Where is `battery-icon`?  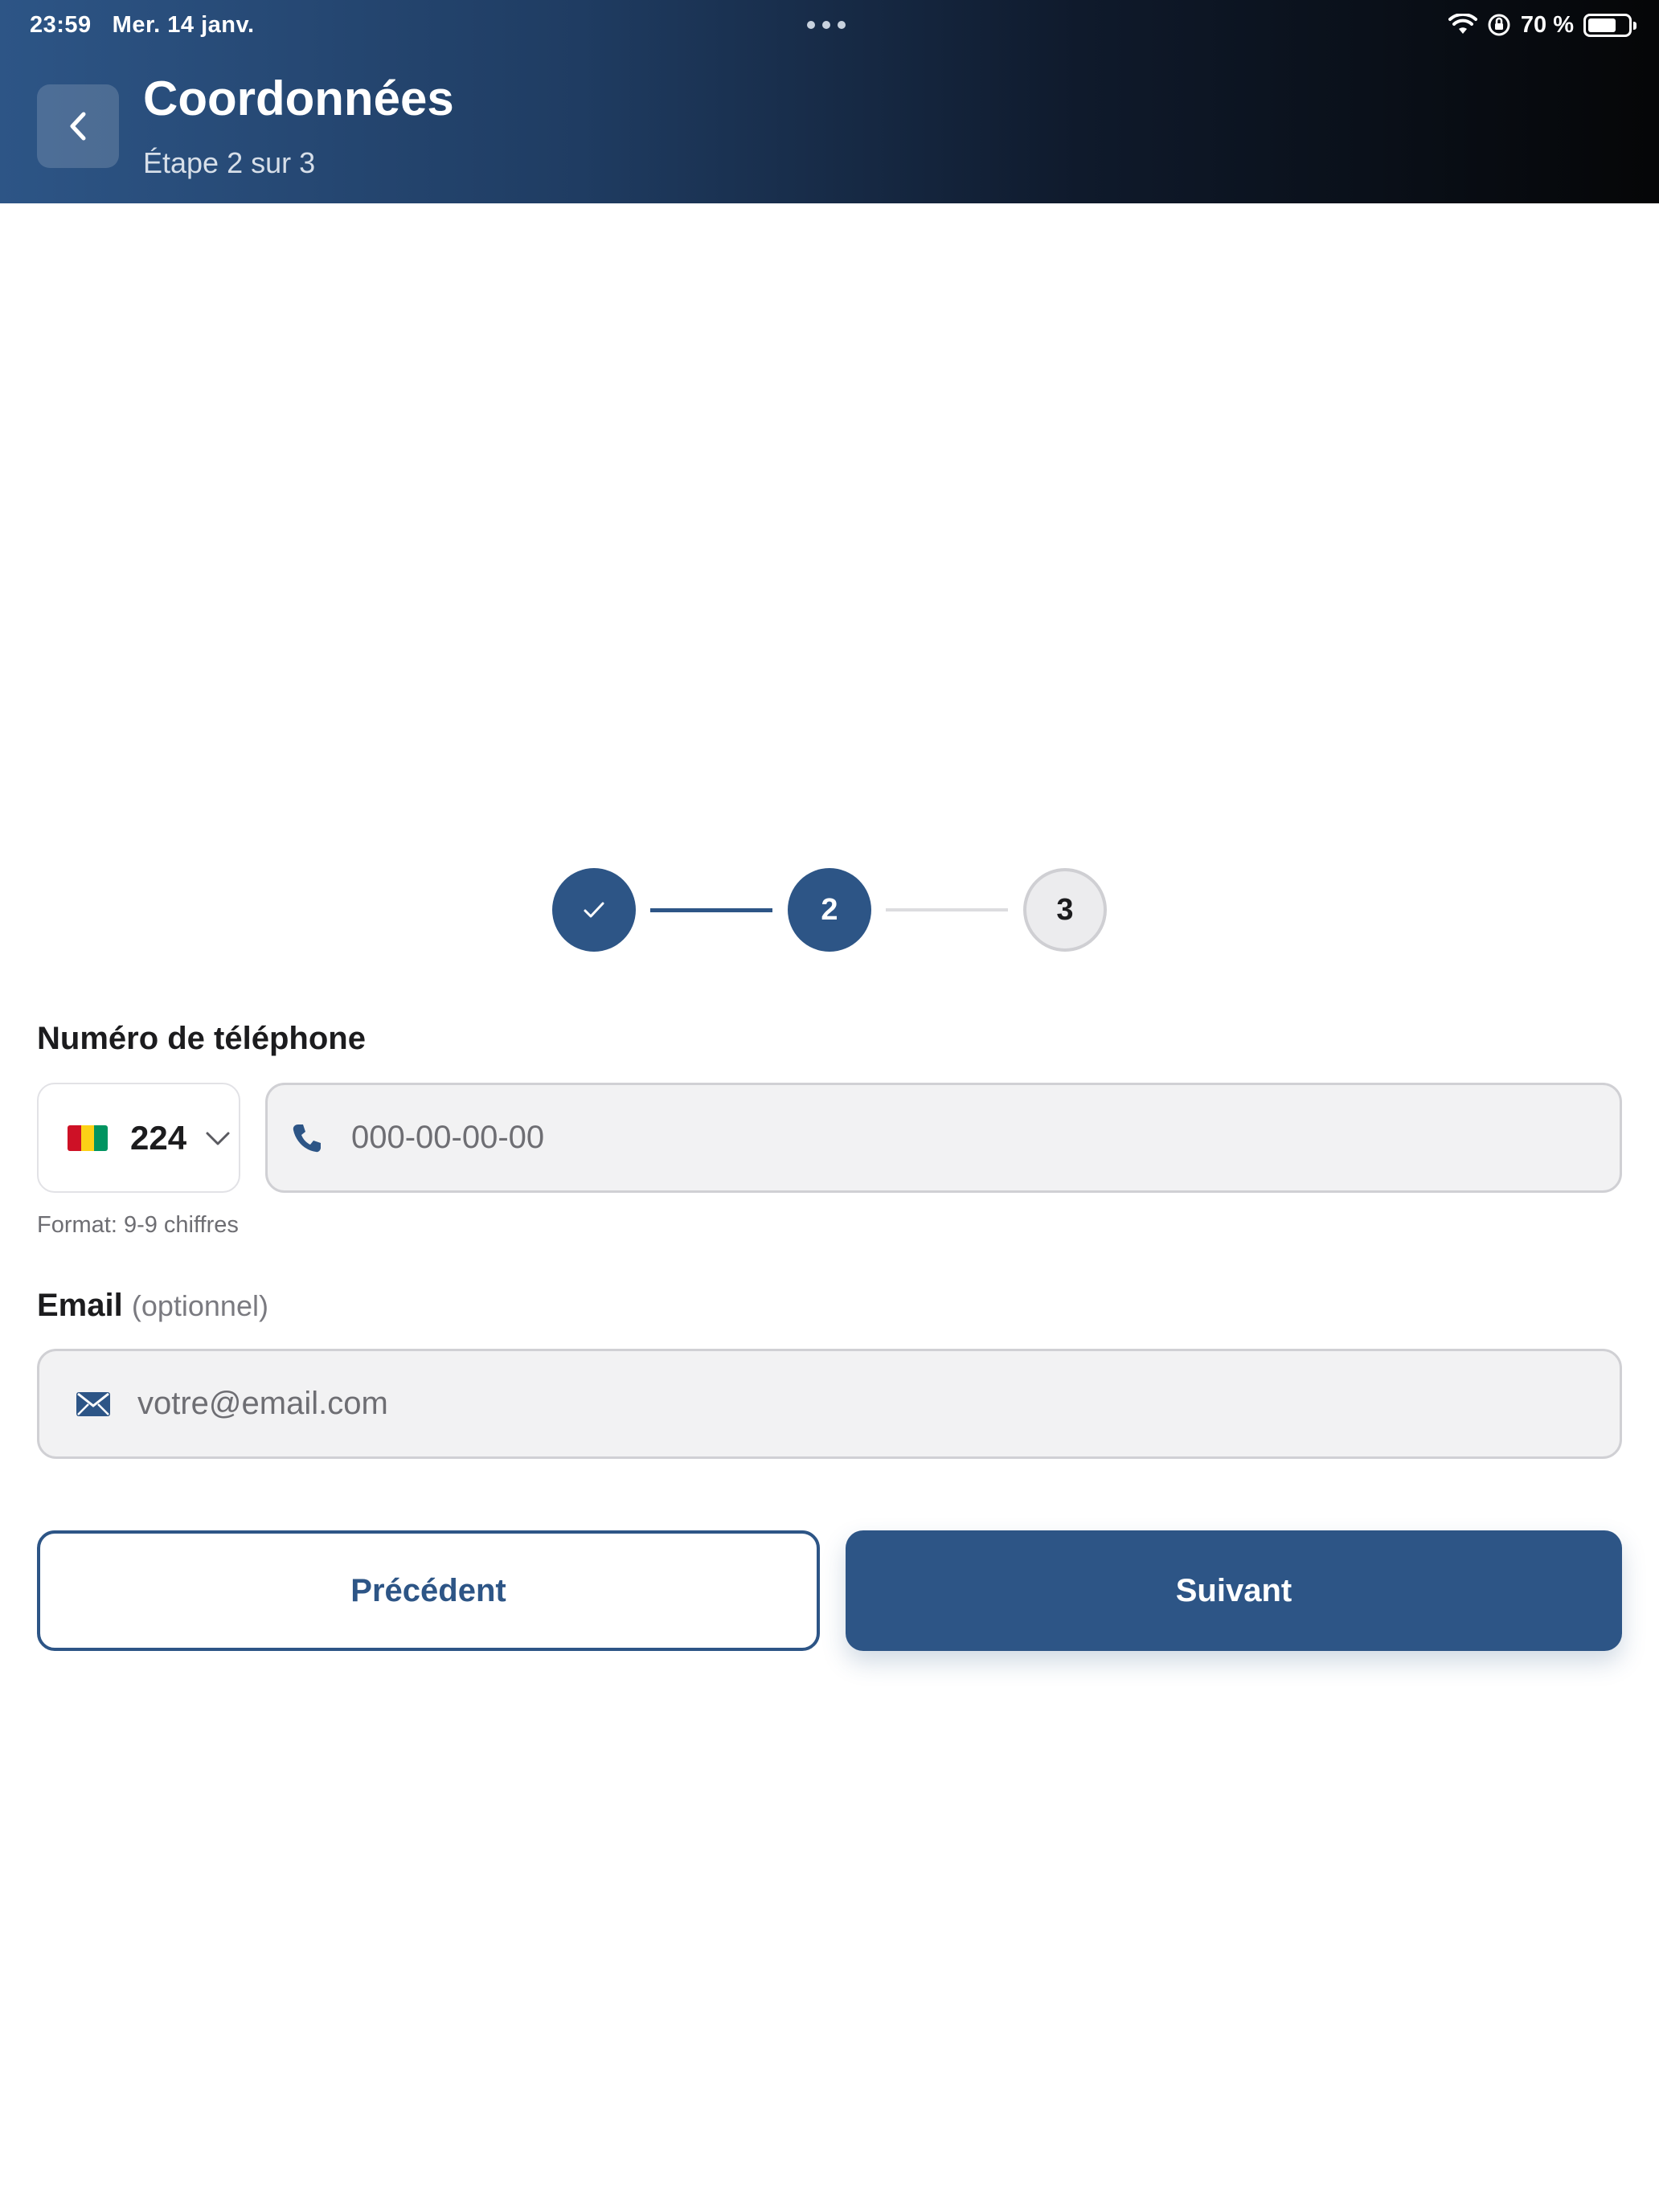
battery-icon is located at coordinates (1609, 25).